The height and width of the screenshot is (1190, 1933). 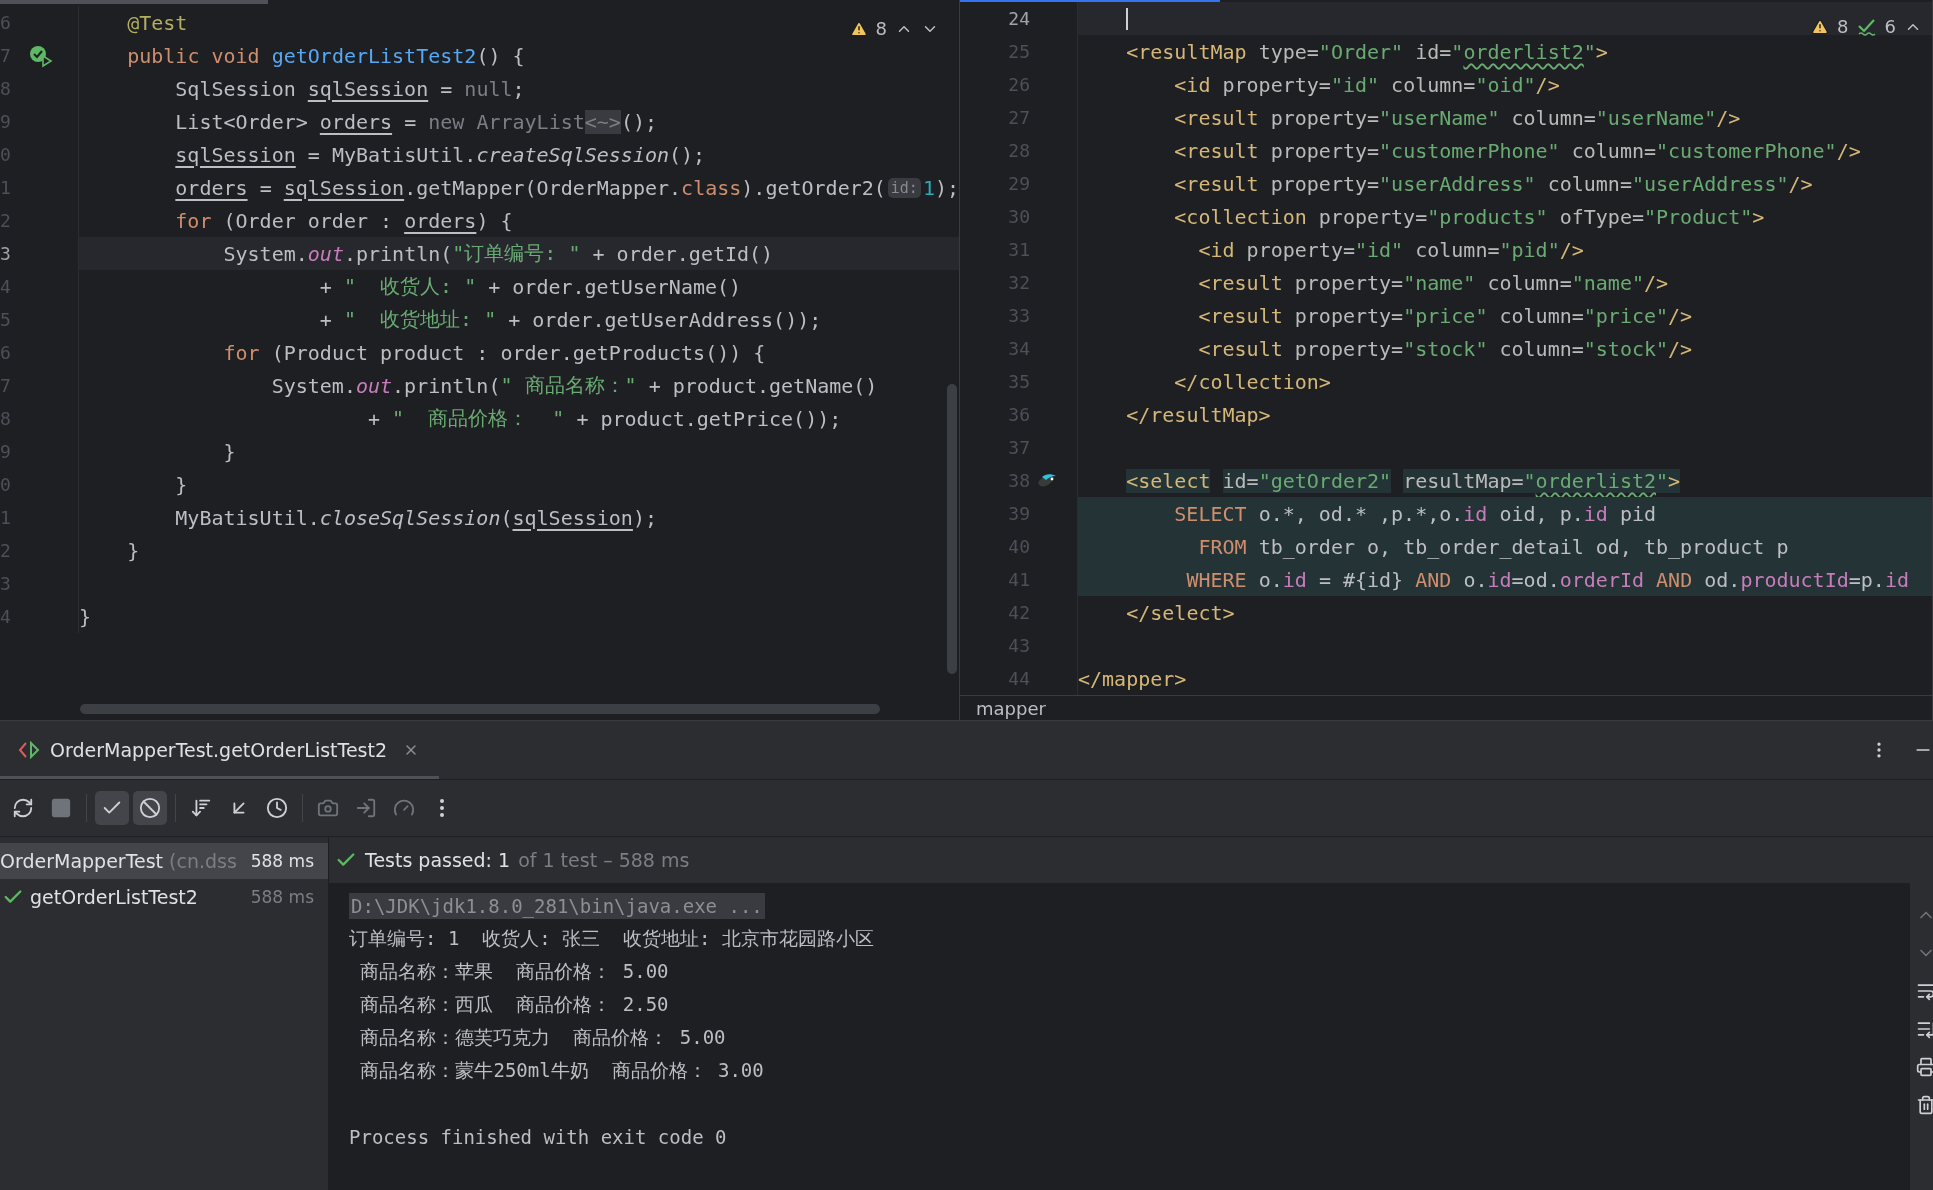 I want to click on ban-button, so click(x=150, y=808).